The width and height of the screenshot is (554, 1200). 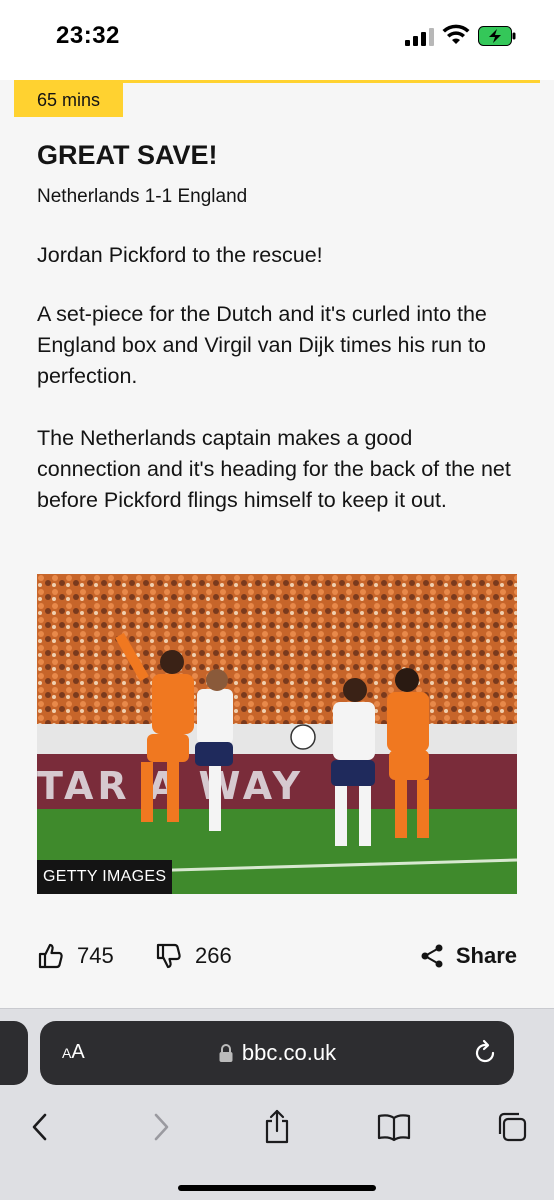 I want to click on dislike-count: 266, so click(x=213, y=955).